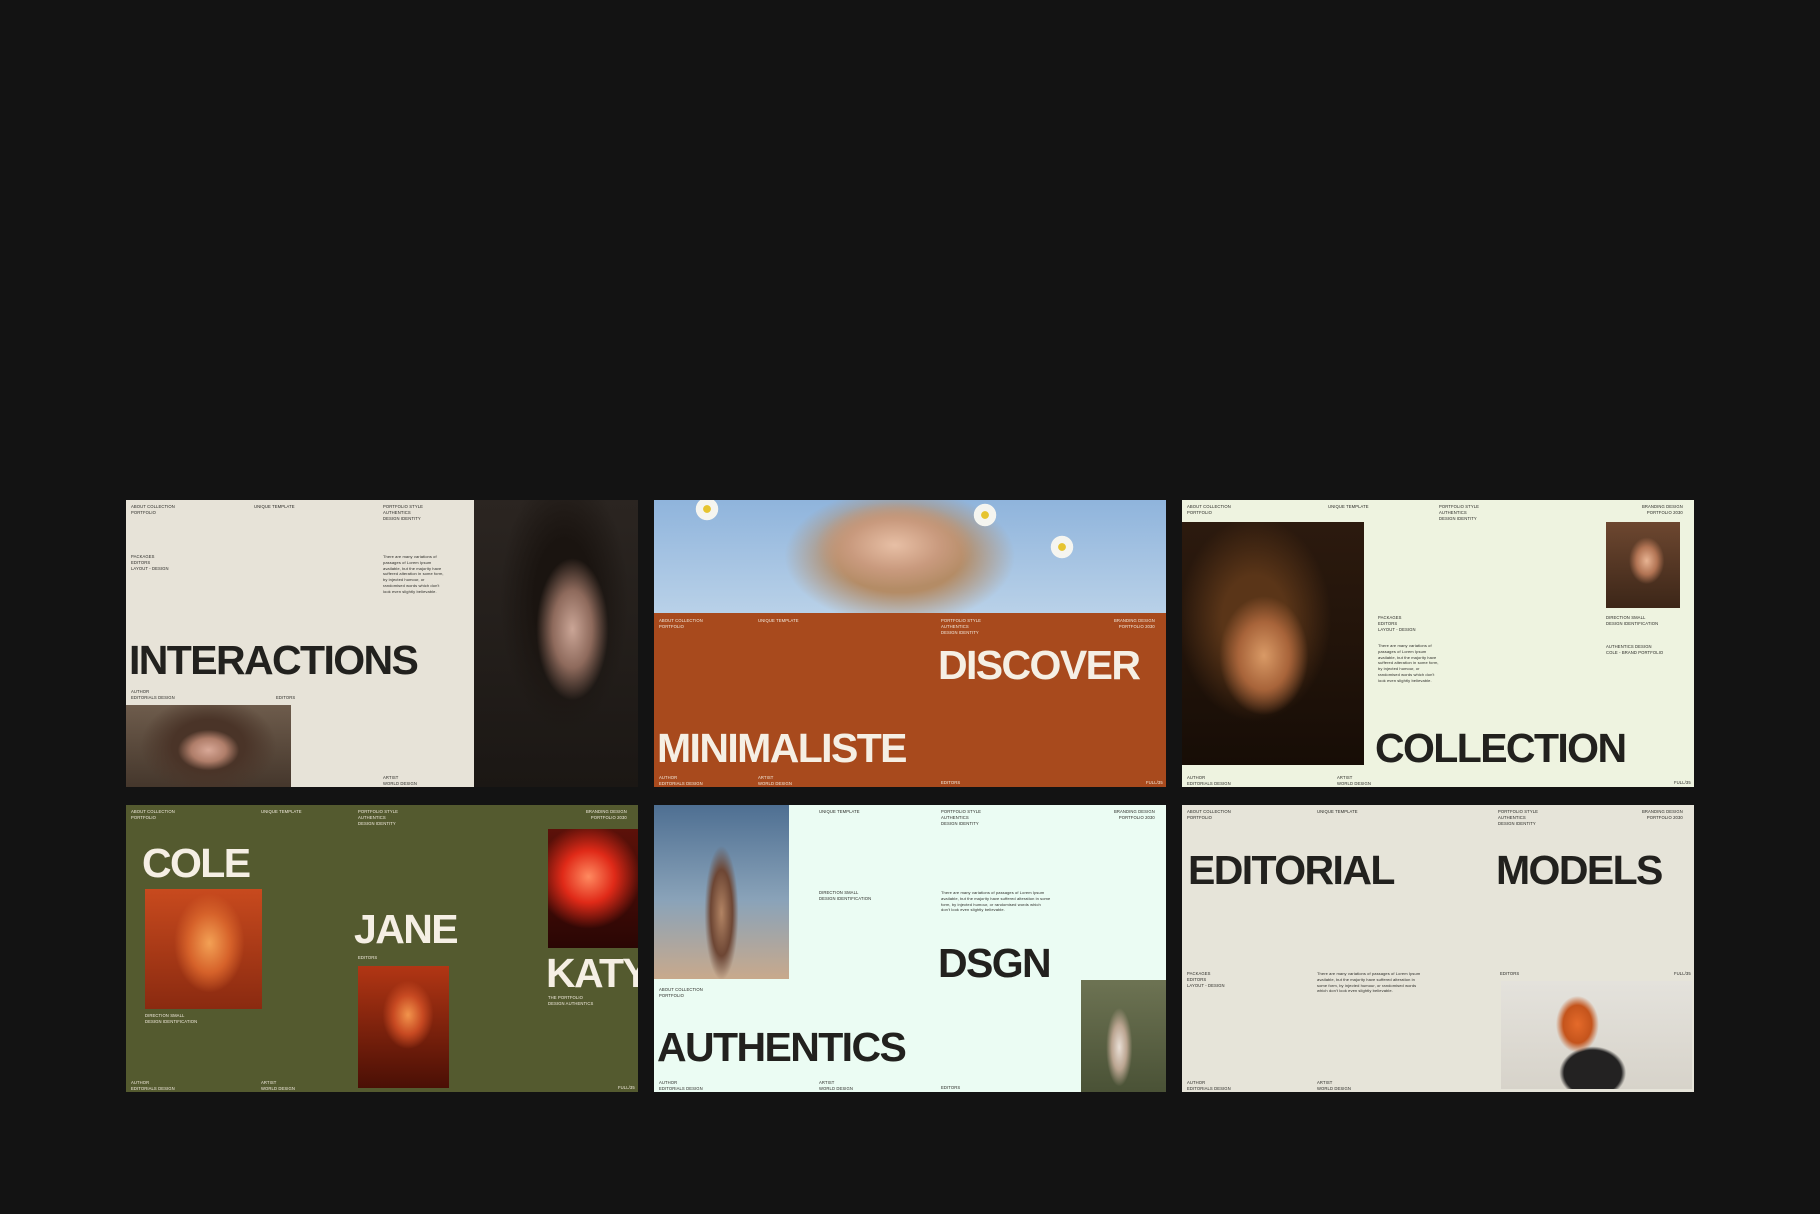 Image resolution: width=1820 pixels, height=1214 pixels. What do you see at coordinates (1501, 748) in the screenshot?
I see `headline: COLLECTION` at bounding box center [1501, 748].